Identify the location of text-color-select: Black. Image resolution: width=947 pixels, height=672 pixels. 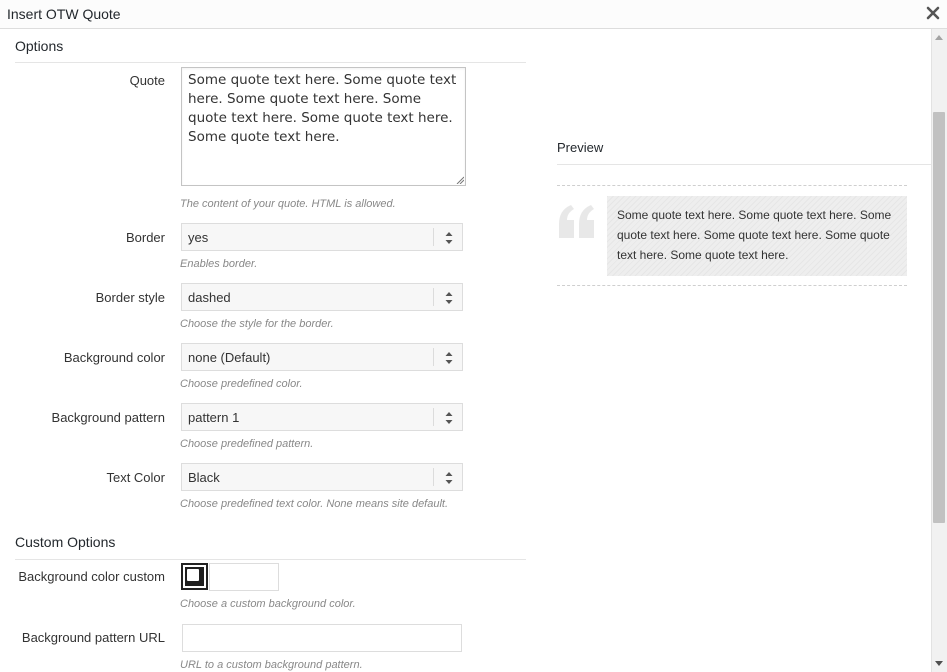
(322, 477).